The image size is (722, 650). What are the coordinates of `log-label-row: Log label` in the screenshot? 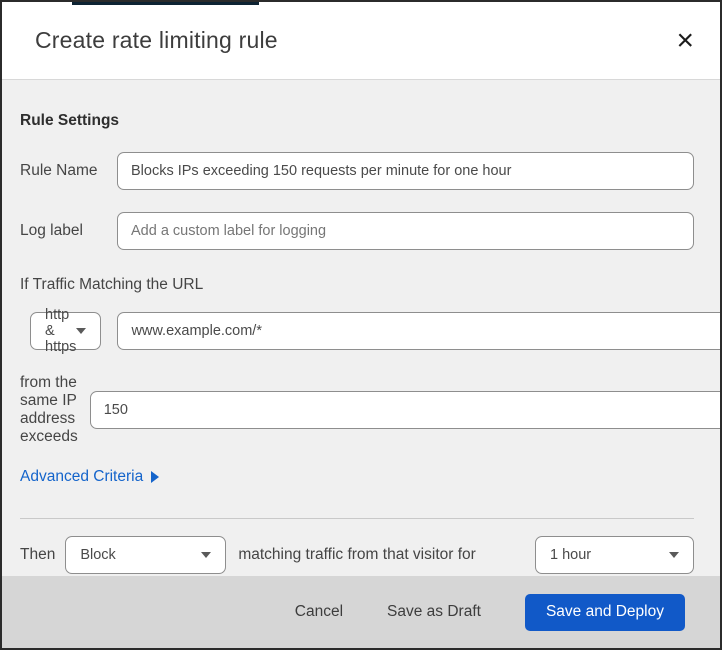 It's located at (357, 231).